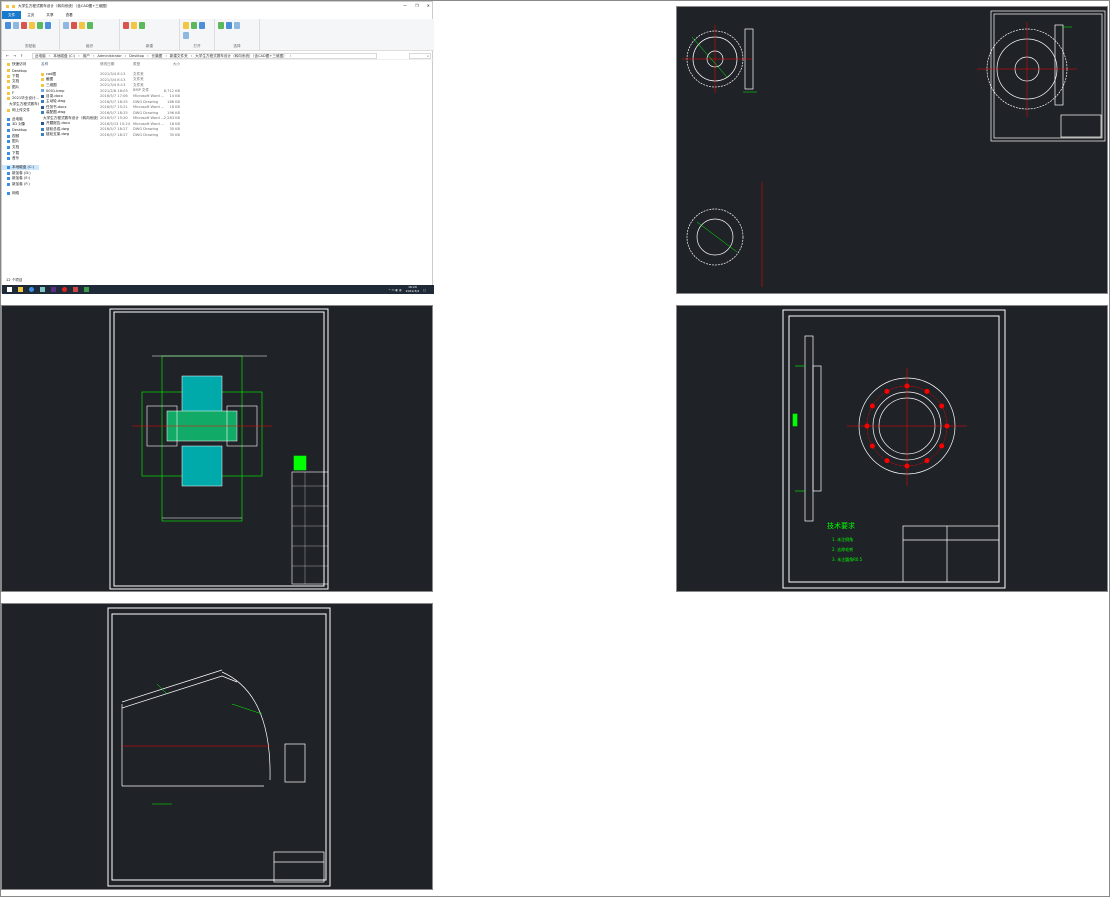 Image resolution: width=1110 pixels, height=897 pixels. I want to click on sidebar-item-label: 新加卷 (D:), so click(21, 172).